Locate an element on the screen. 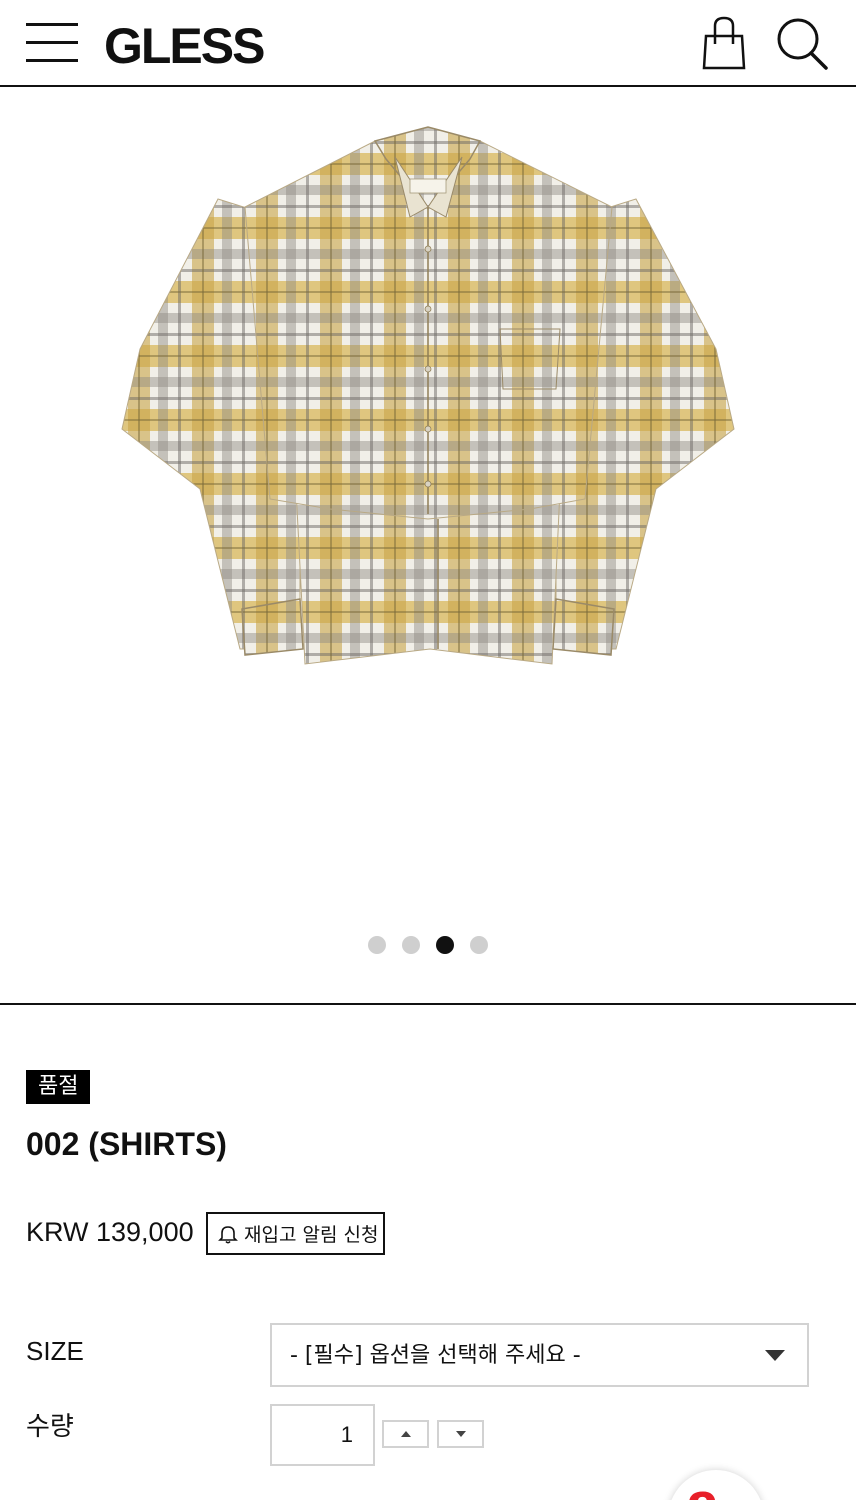 The image size is (856, 1500). floating-logo-mark: a is located at coordinates (702, 1487).